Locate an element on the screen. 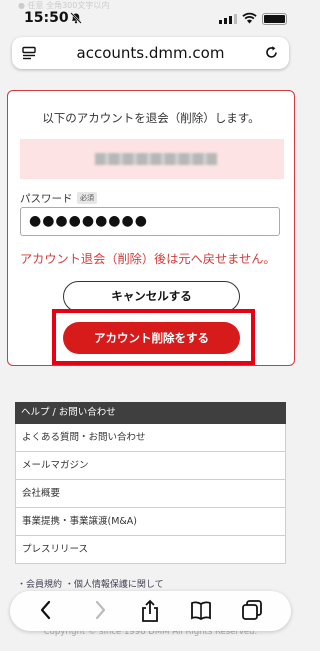 The width and height of the screenshot is (320, 651). browser-toolbar is located at coordinates (150, 611).